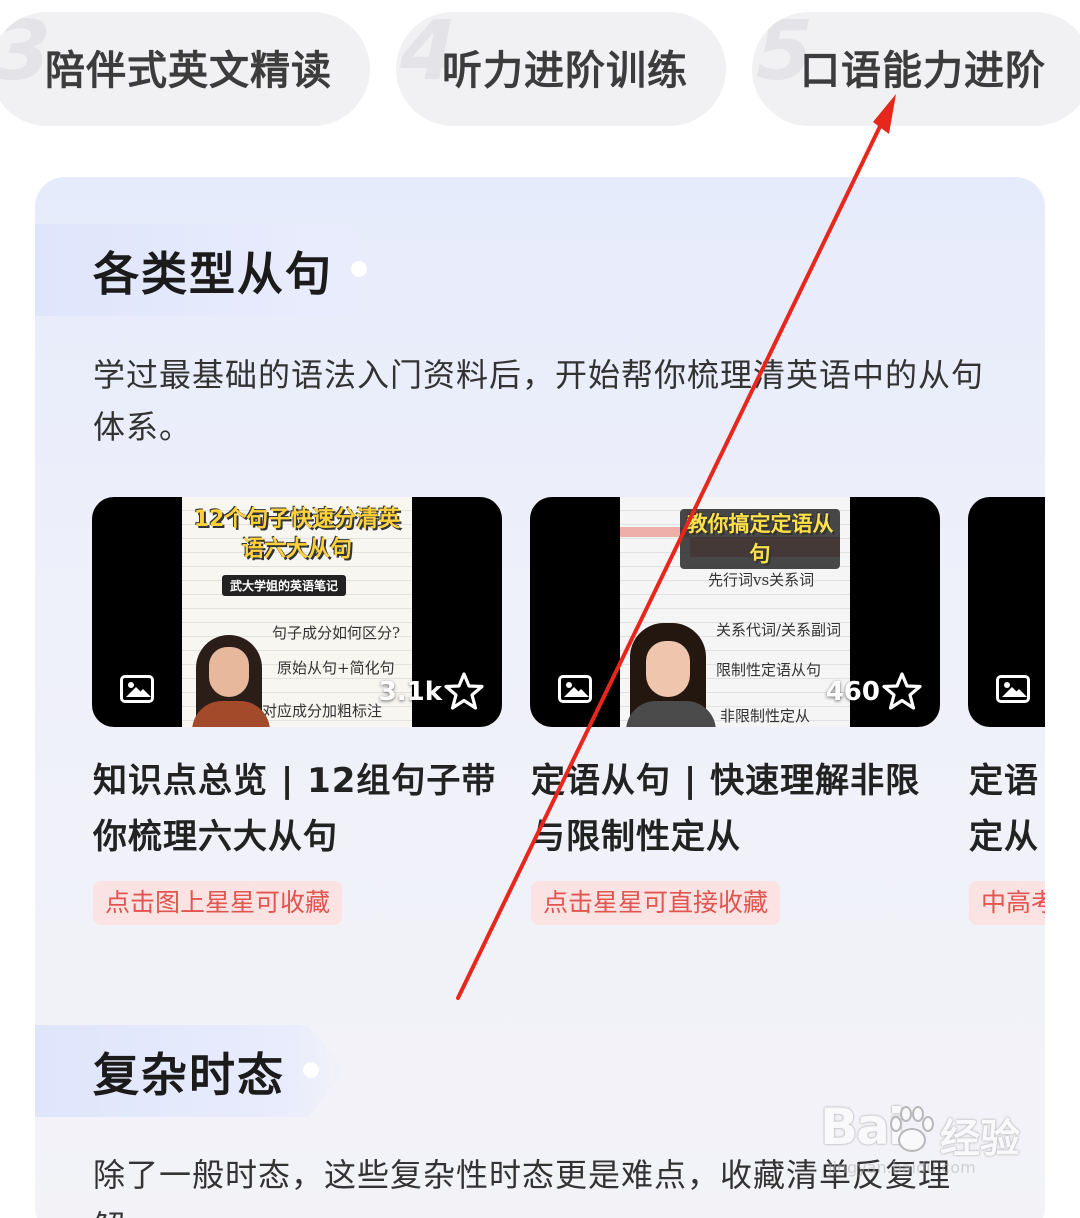 This screenshot has height=1218, width=1080. Describe the element at coordinates (322, 711) in the screenshot. I see `thumbnail-note: 对应成分加粗标注` at that location.